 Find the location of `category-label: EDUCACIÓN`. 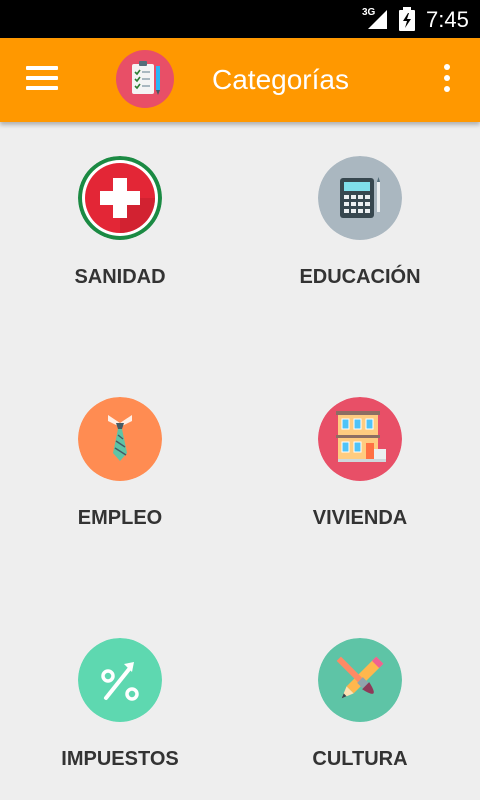

category-label: EDUCACIÓN is located at coordinates (360, 277).